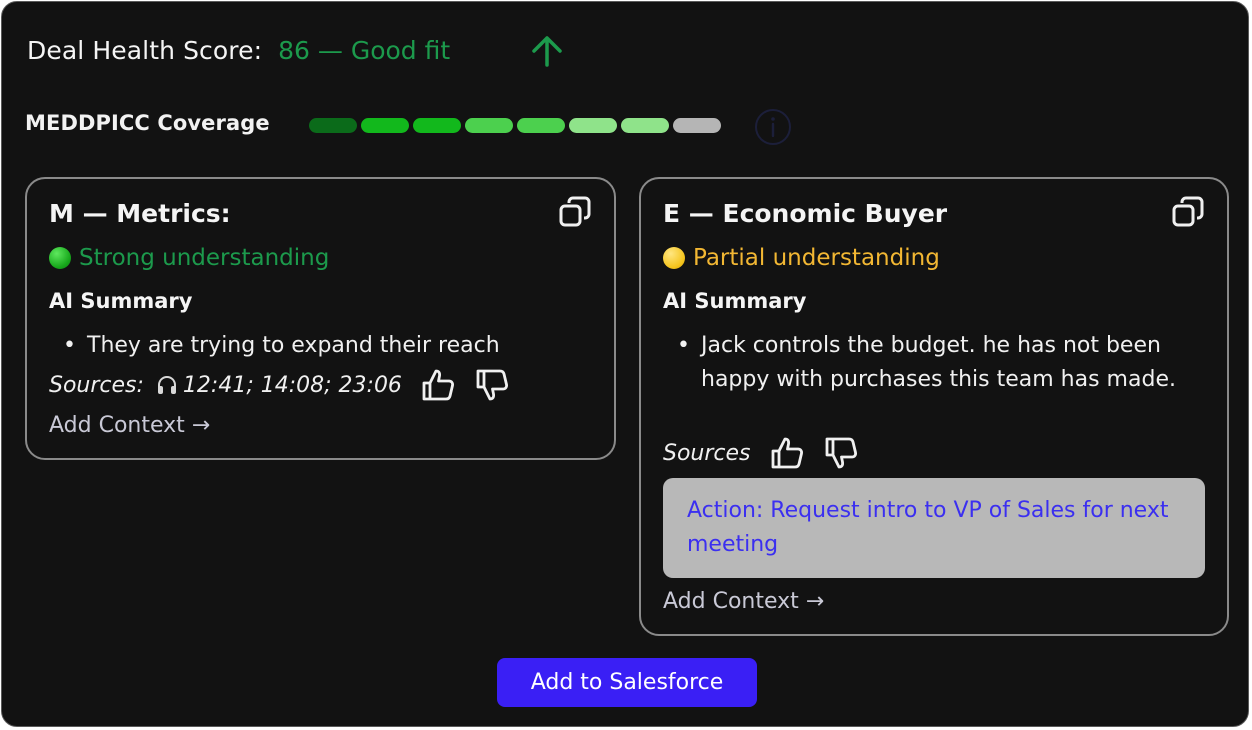 This screenshot has height=730, width=1252. I want to click on sources-label: Sources:, so click(96, 385).